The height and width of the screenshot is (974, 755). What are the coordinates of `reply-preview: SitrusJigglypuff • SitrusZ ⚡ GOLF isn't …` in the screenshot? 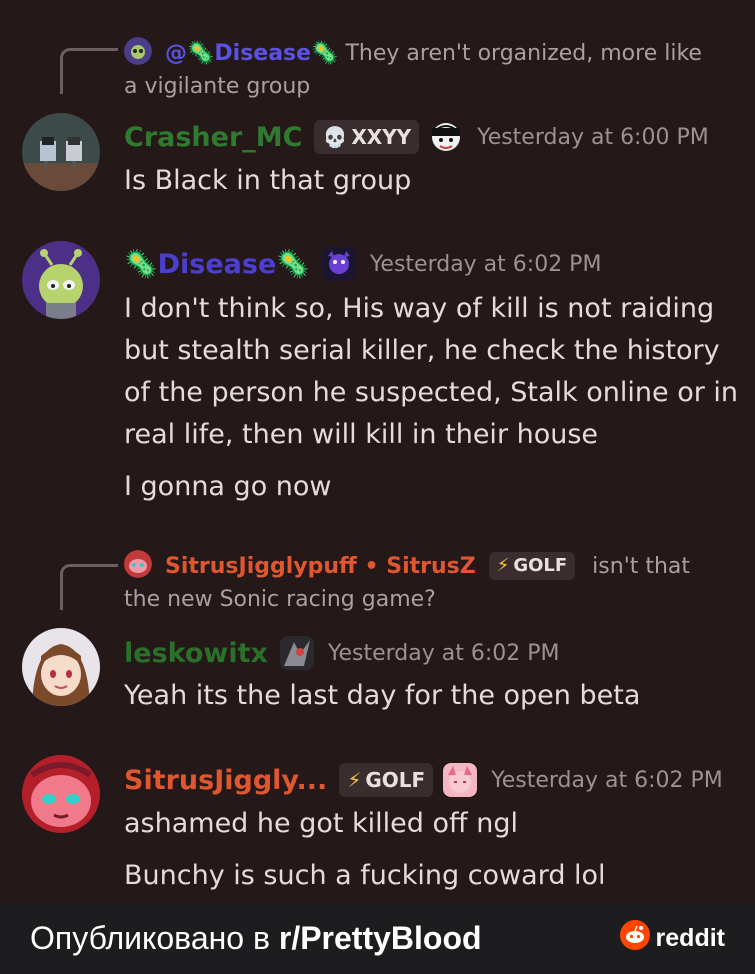 It's located at (419, 583).